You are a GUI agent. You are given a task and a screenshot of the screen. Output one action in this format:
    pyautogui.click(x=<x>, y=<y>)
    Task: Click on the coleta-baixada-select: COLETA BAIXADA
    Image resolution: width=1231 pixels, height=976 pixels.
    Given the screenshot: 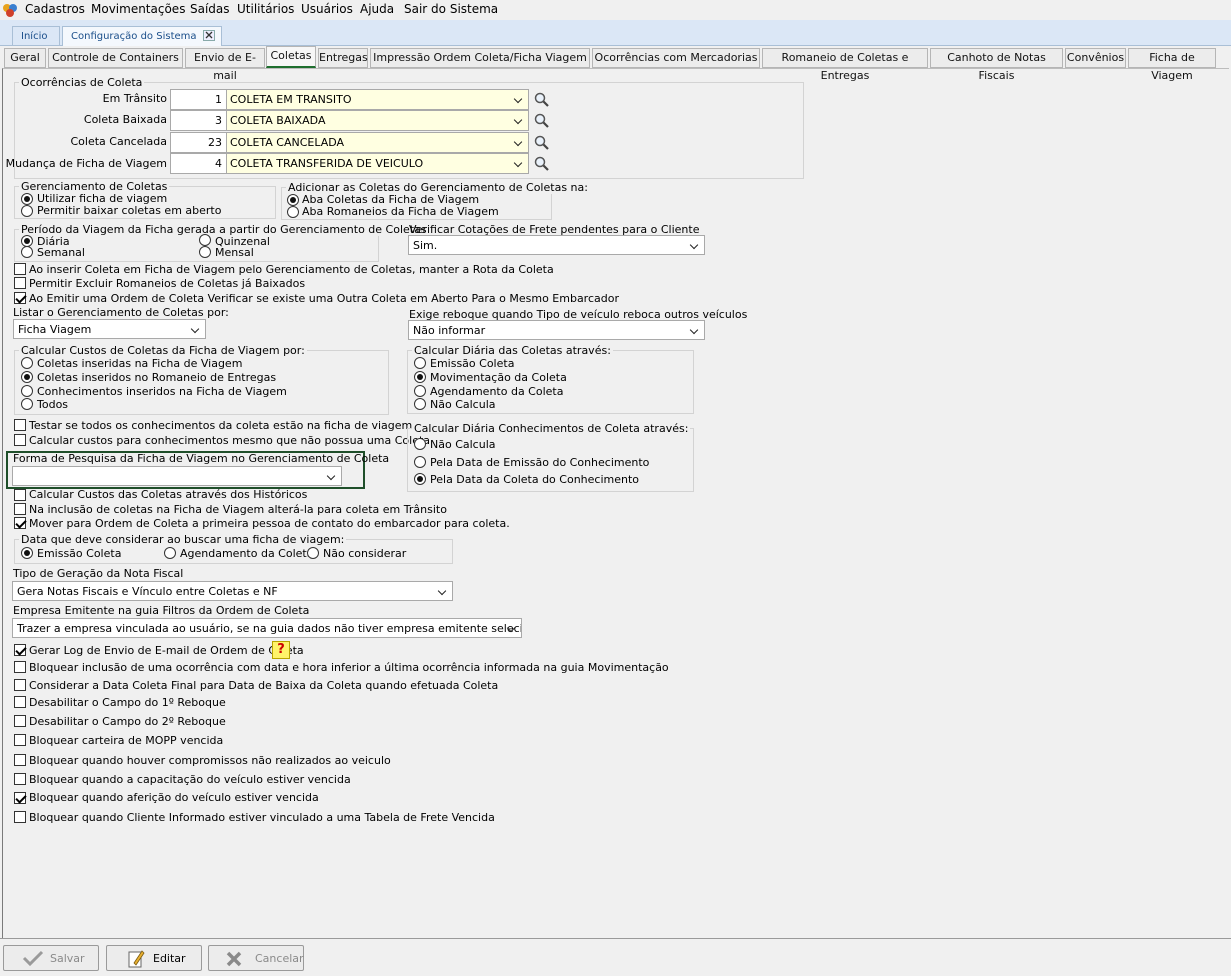 What is the action you would take?
    pyautogui.click(x=377, y=120)
    